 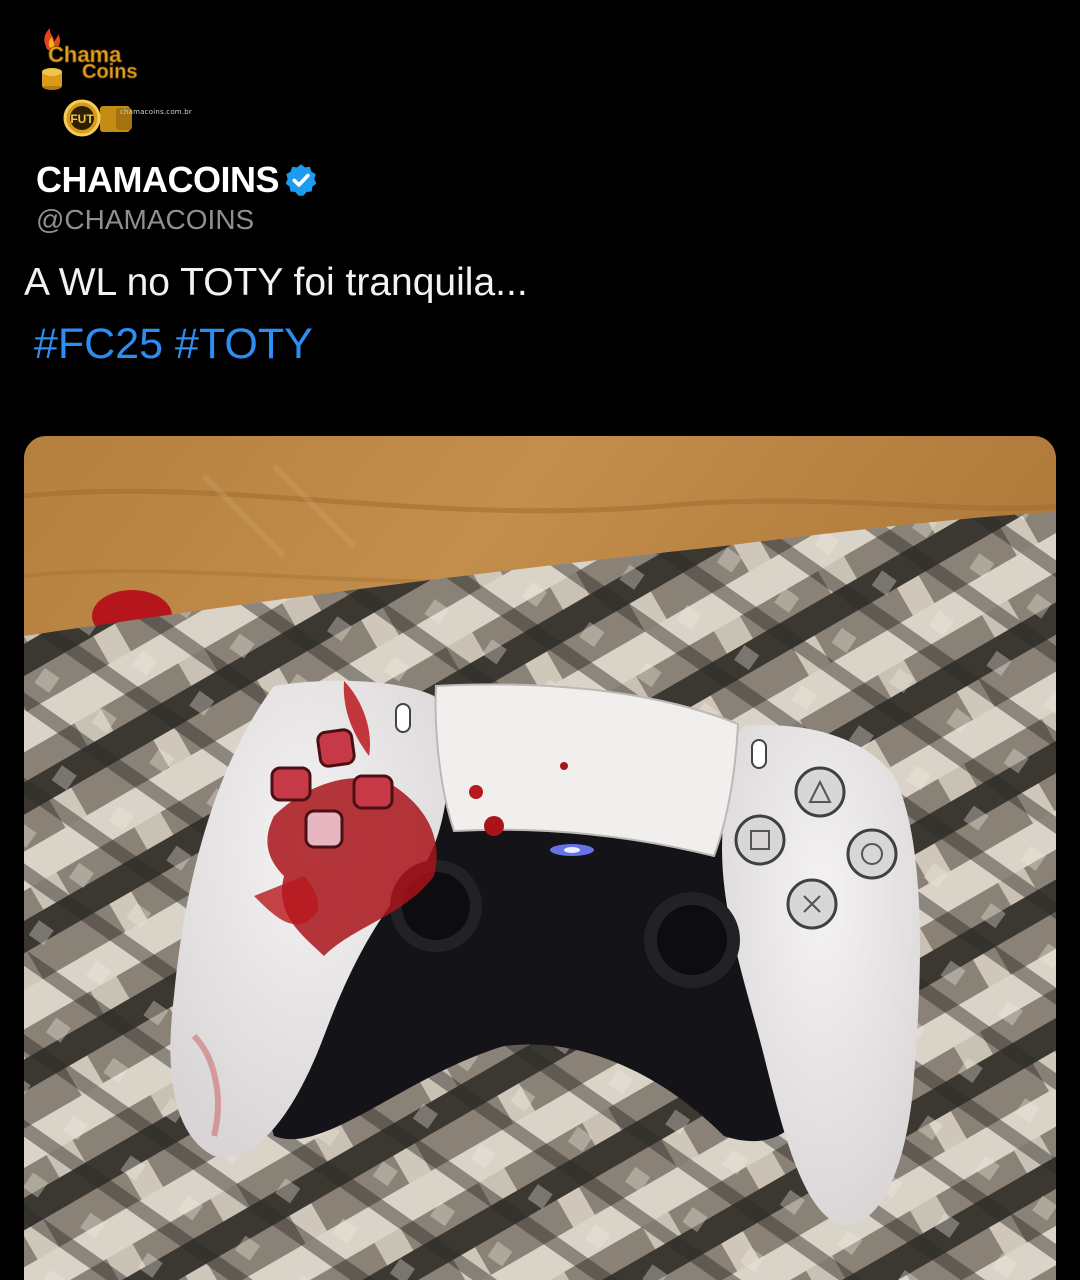 I want to click on tweet-author: CHAMACOINS, so click(x=177, y=180).